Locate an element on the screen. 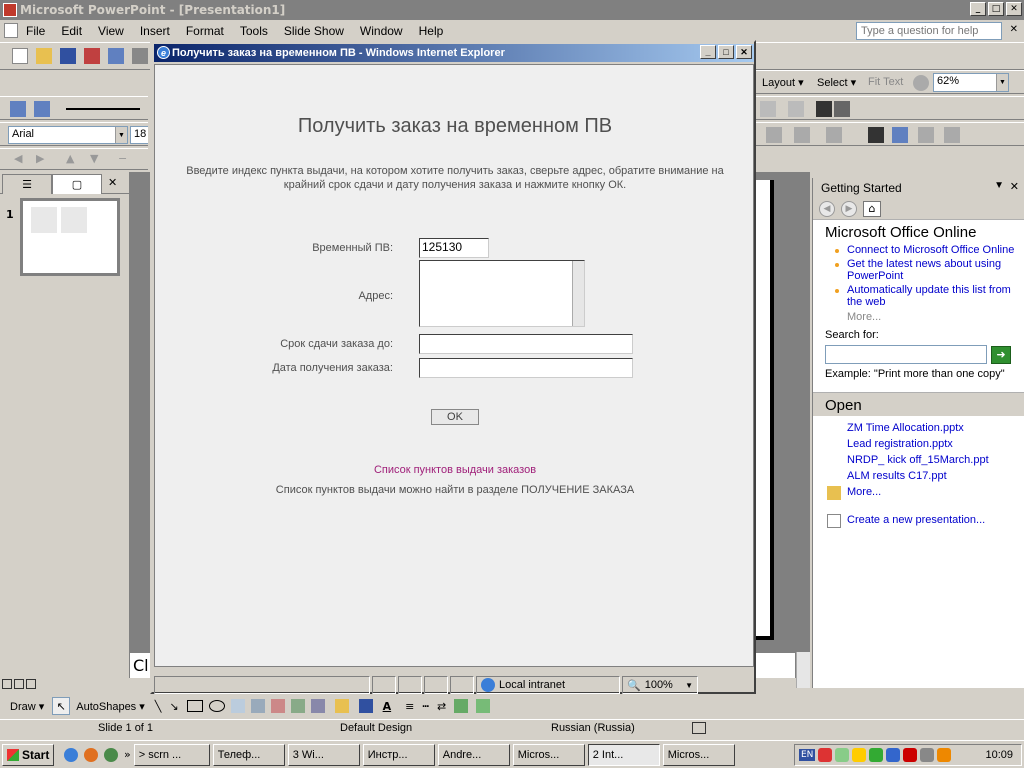 This screenshot has height=768, width=1024. notes-scrollbar is located at coordinates (803, 670).